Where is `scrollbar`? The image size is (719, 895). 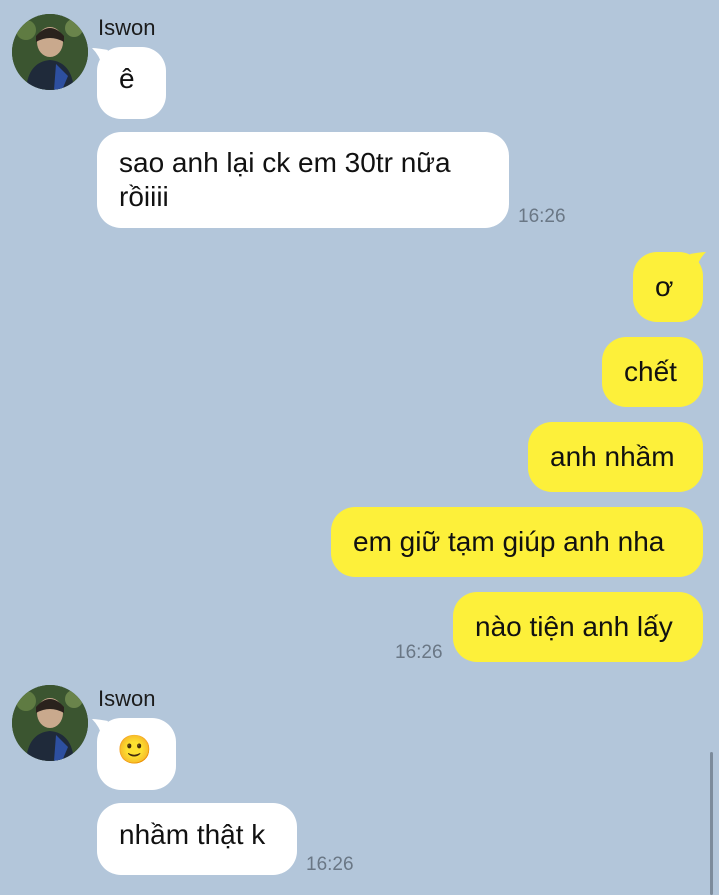
scrollbar is located at coordinates (711, 823).